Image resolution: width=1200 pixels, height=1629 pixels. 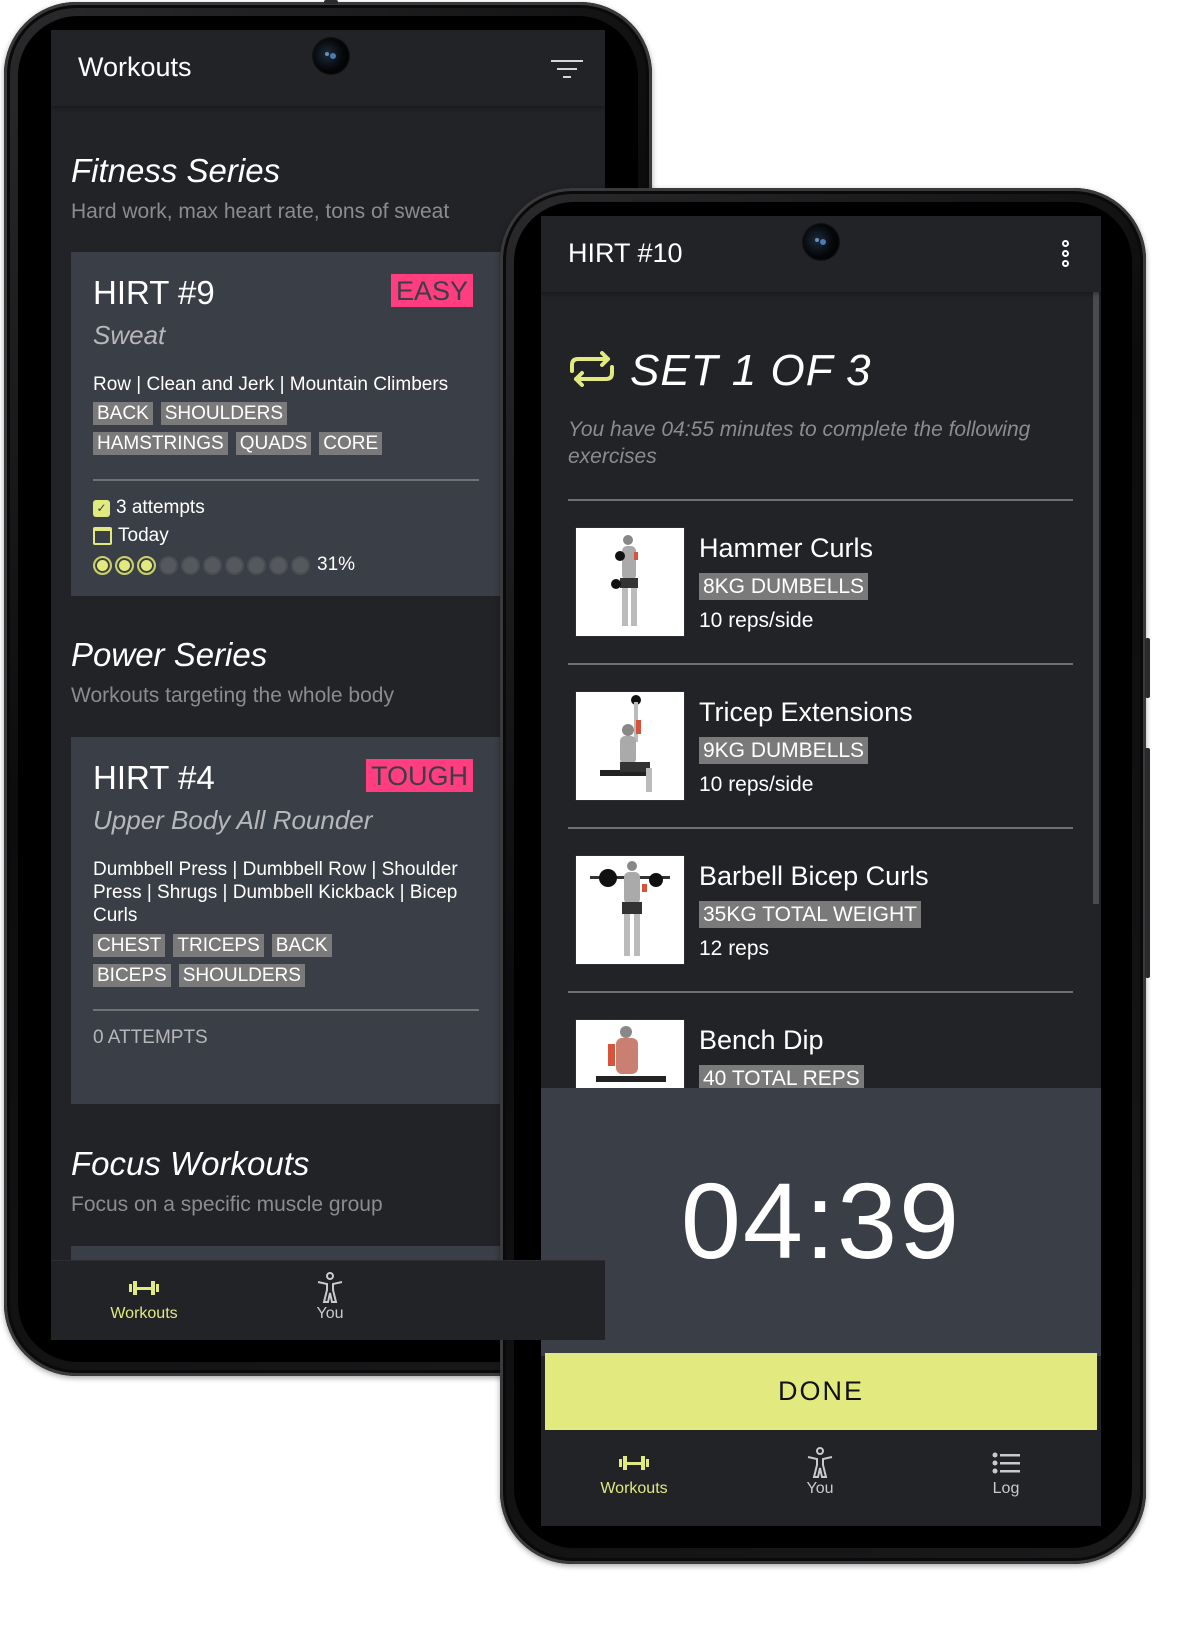 I want to click on countdown-timer: 04:39, so click(x=821, y=1220).